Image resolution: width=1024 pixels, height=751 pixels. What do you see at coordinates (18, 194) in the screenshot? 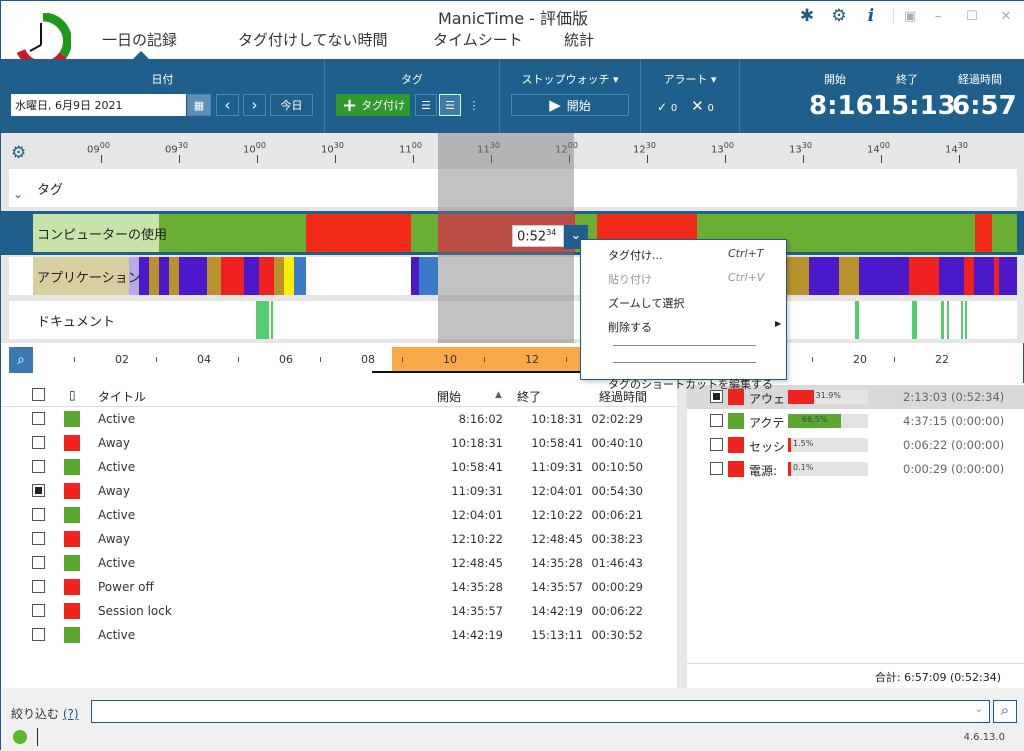
I see `collapse-chevron-icon: ⌄` at bounding box center [18, 194].